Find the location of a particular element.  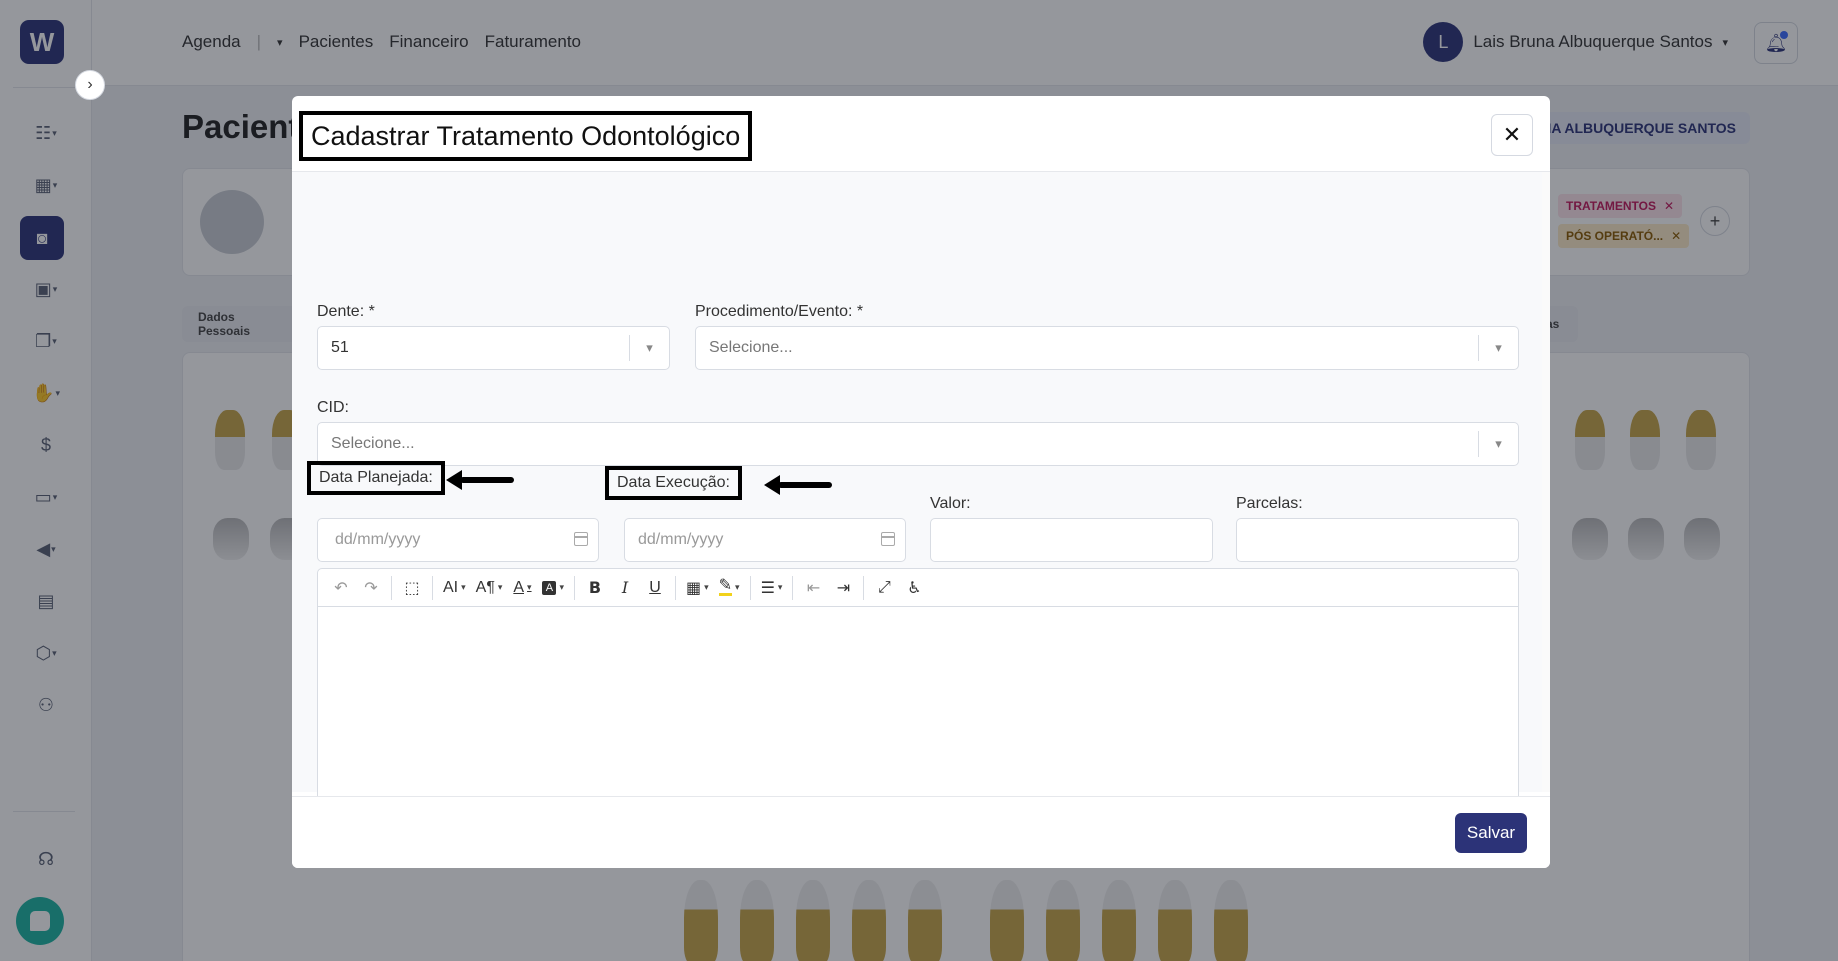

font-size-button: AI ▾ is located at coordinates (454, 588).